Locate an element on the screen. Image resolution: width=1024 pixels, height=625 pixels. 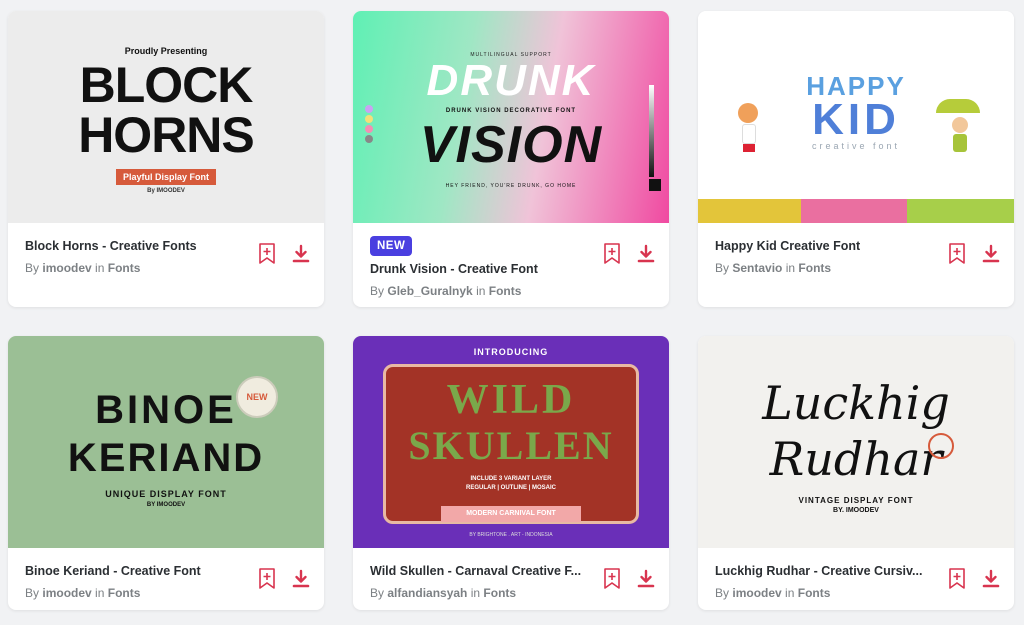
kid-girl-illustration is located at coordinates (749, 129).